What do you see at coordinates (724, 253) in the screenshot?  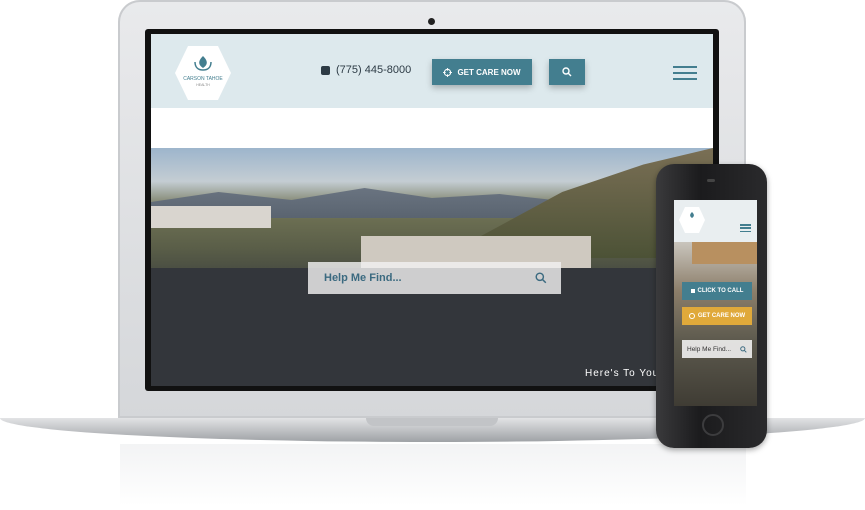 I see `mobile-hero-roof` at bounding box center [724, 253].